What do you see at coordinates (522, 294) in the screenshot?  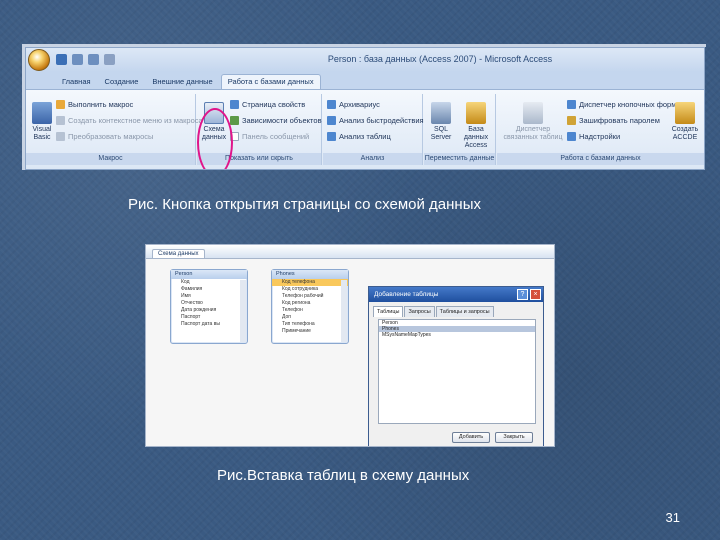 I see `help-icon: ?` at bounding box center [522, 294].